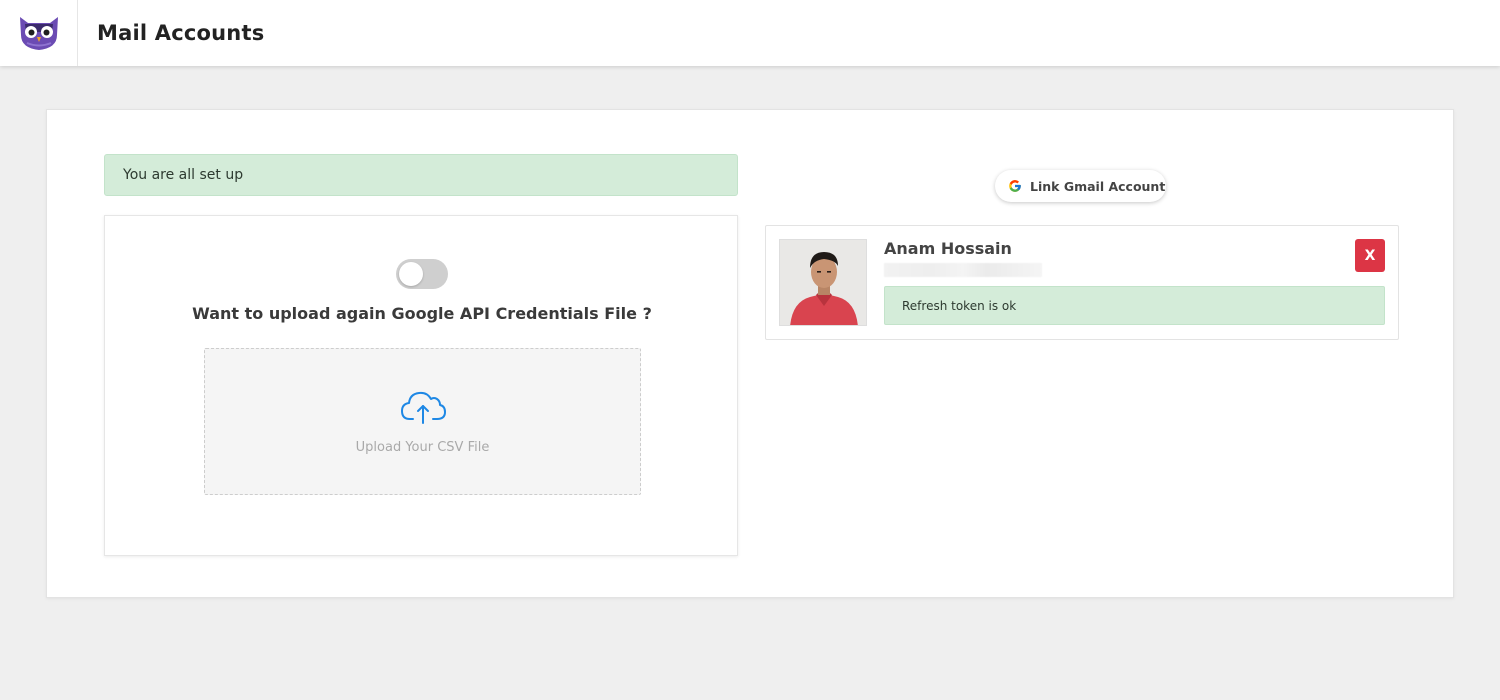  I want to click on remove-account-button: X, so click(1370, 255).